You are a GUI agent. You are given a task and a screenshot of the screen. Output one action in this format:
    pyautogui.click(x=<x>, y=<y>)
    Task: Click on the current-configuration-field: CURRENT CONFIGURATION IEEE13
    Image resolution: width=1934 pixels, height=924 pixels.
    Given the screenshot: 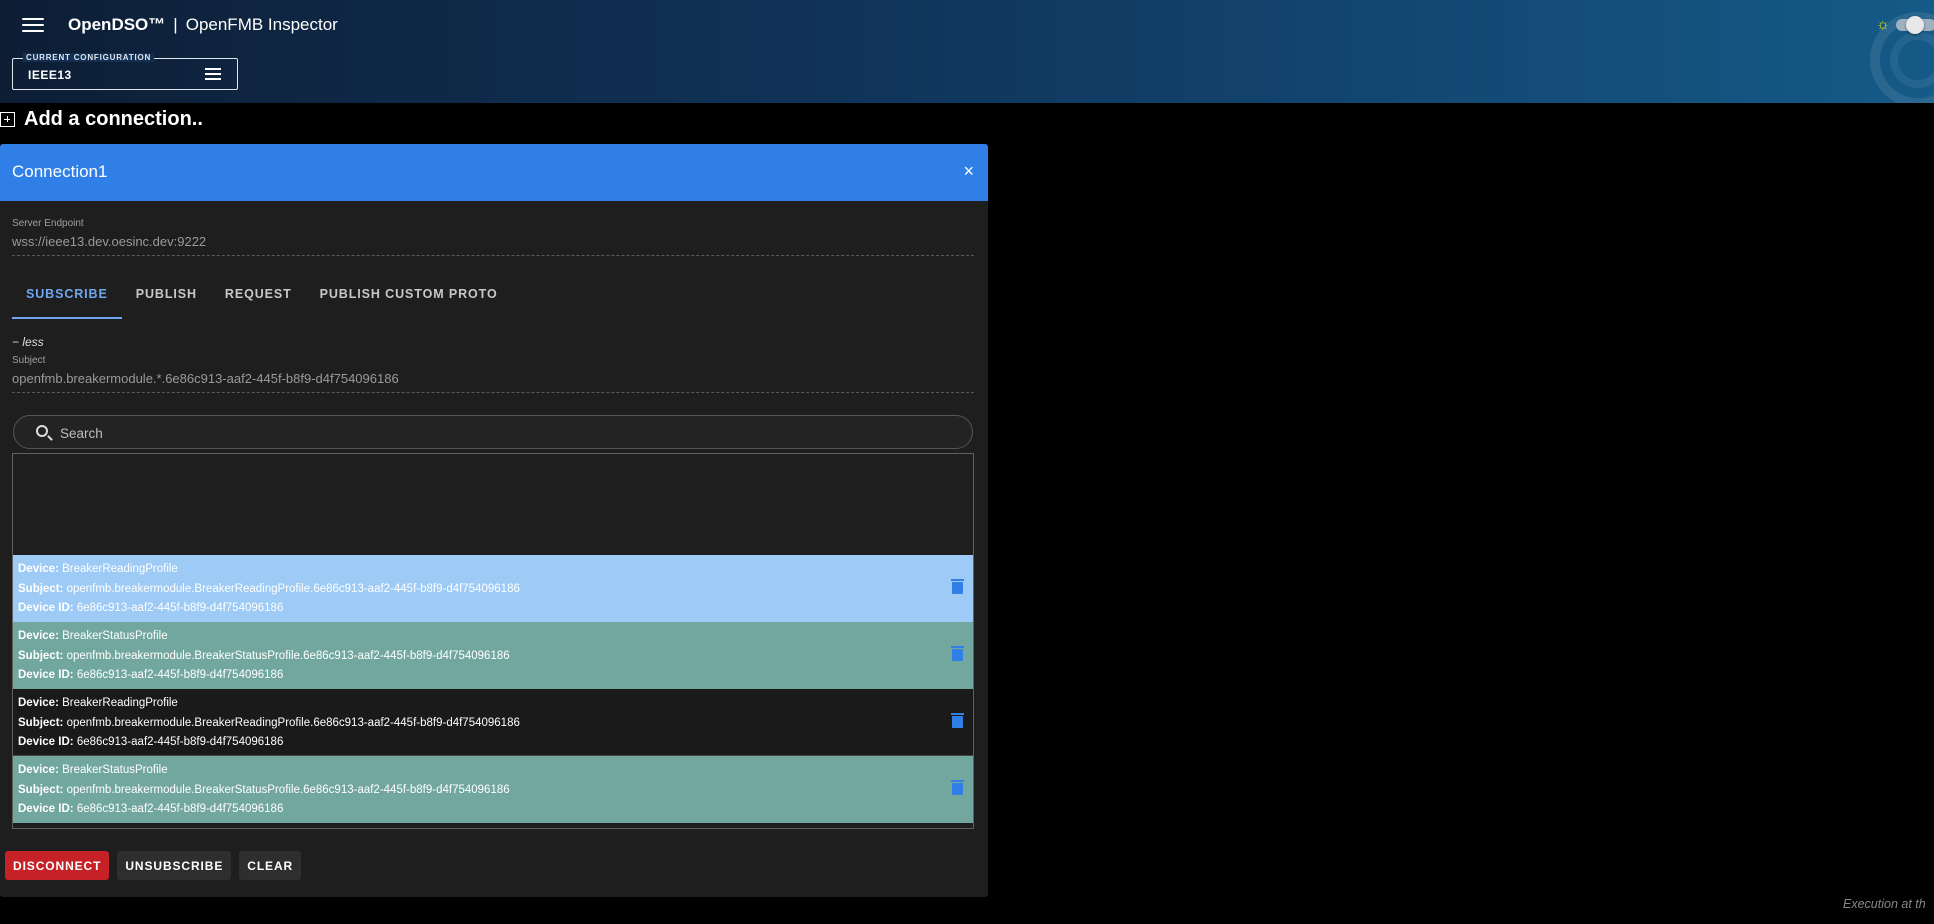 What is the action you would take?
    pyautogui.click(x=125, y=71)
    